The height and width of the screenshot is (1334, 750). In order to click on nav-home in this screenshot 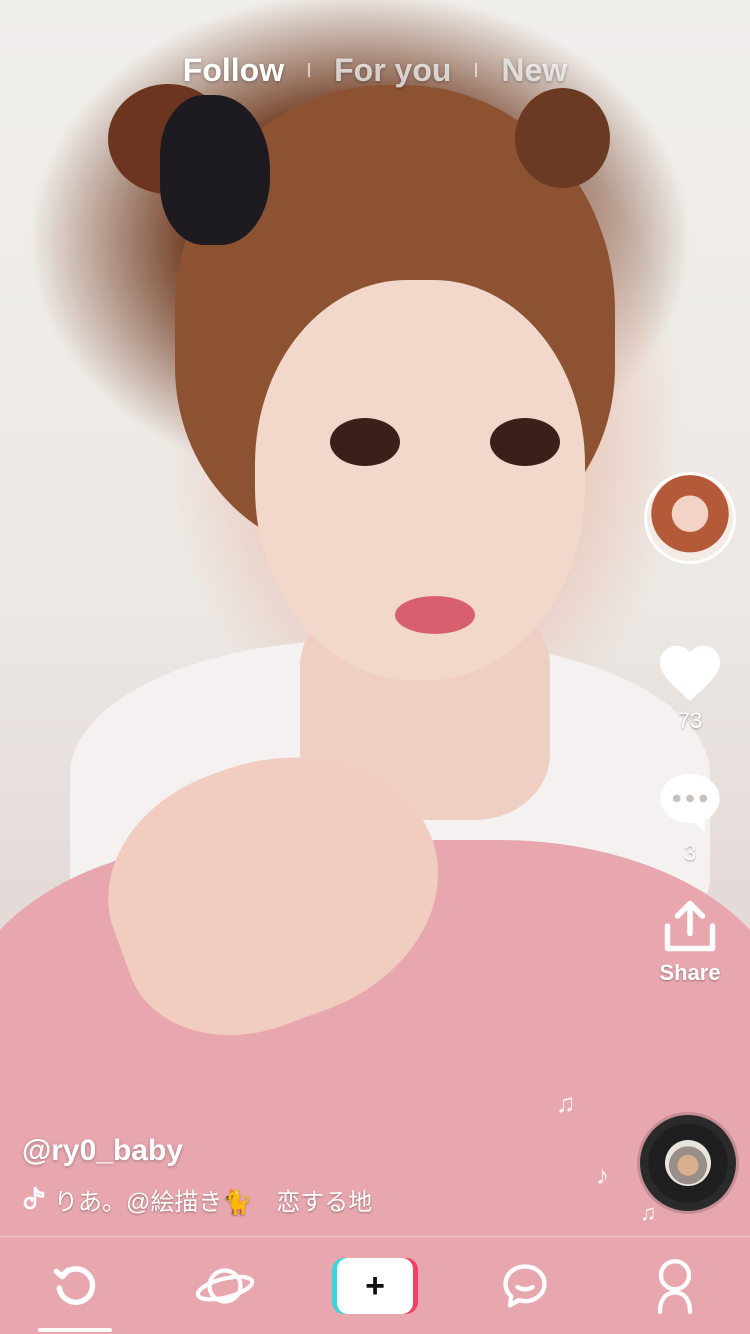, I will do `click(75, 1286)`.